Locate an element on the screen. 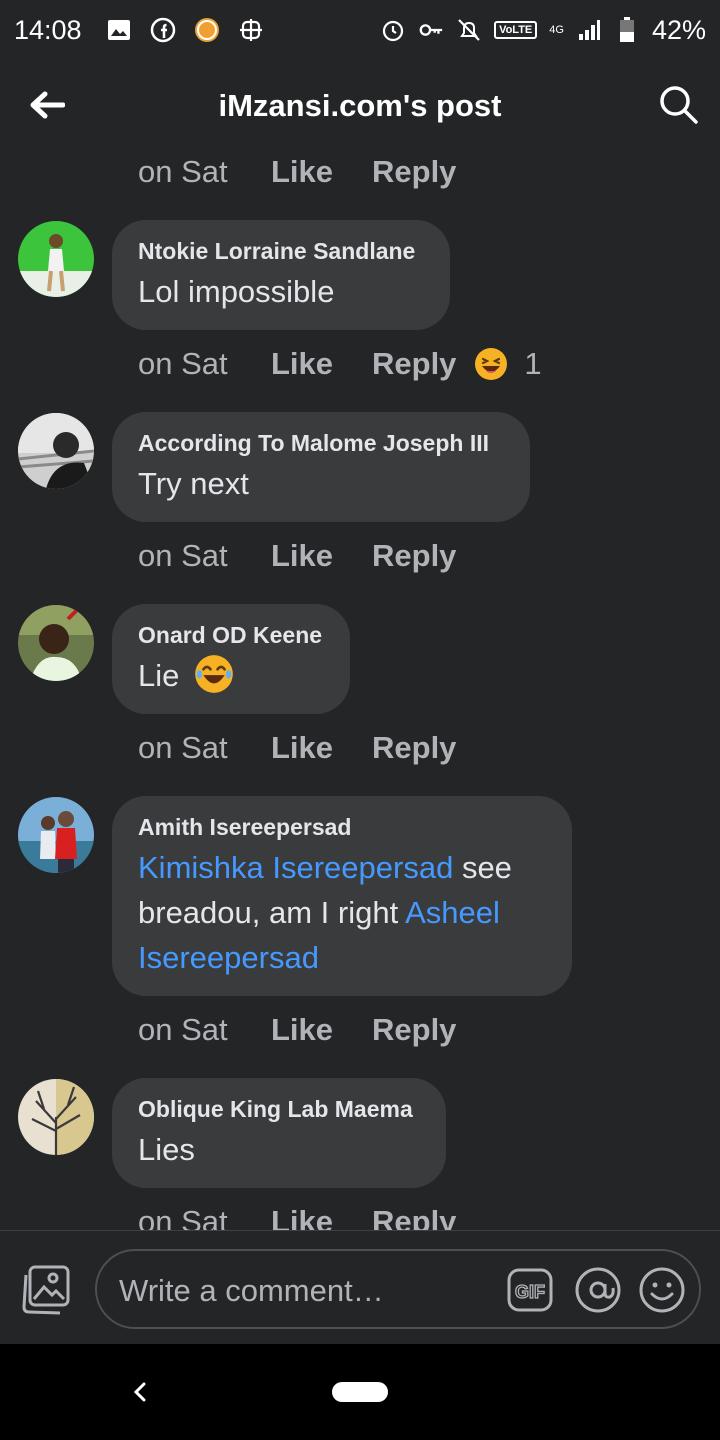 The height and width of the screenshot is (1440, 720). status-time: 14:08 is located at coordinates (48, 29).